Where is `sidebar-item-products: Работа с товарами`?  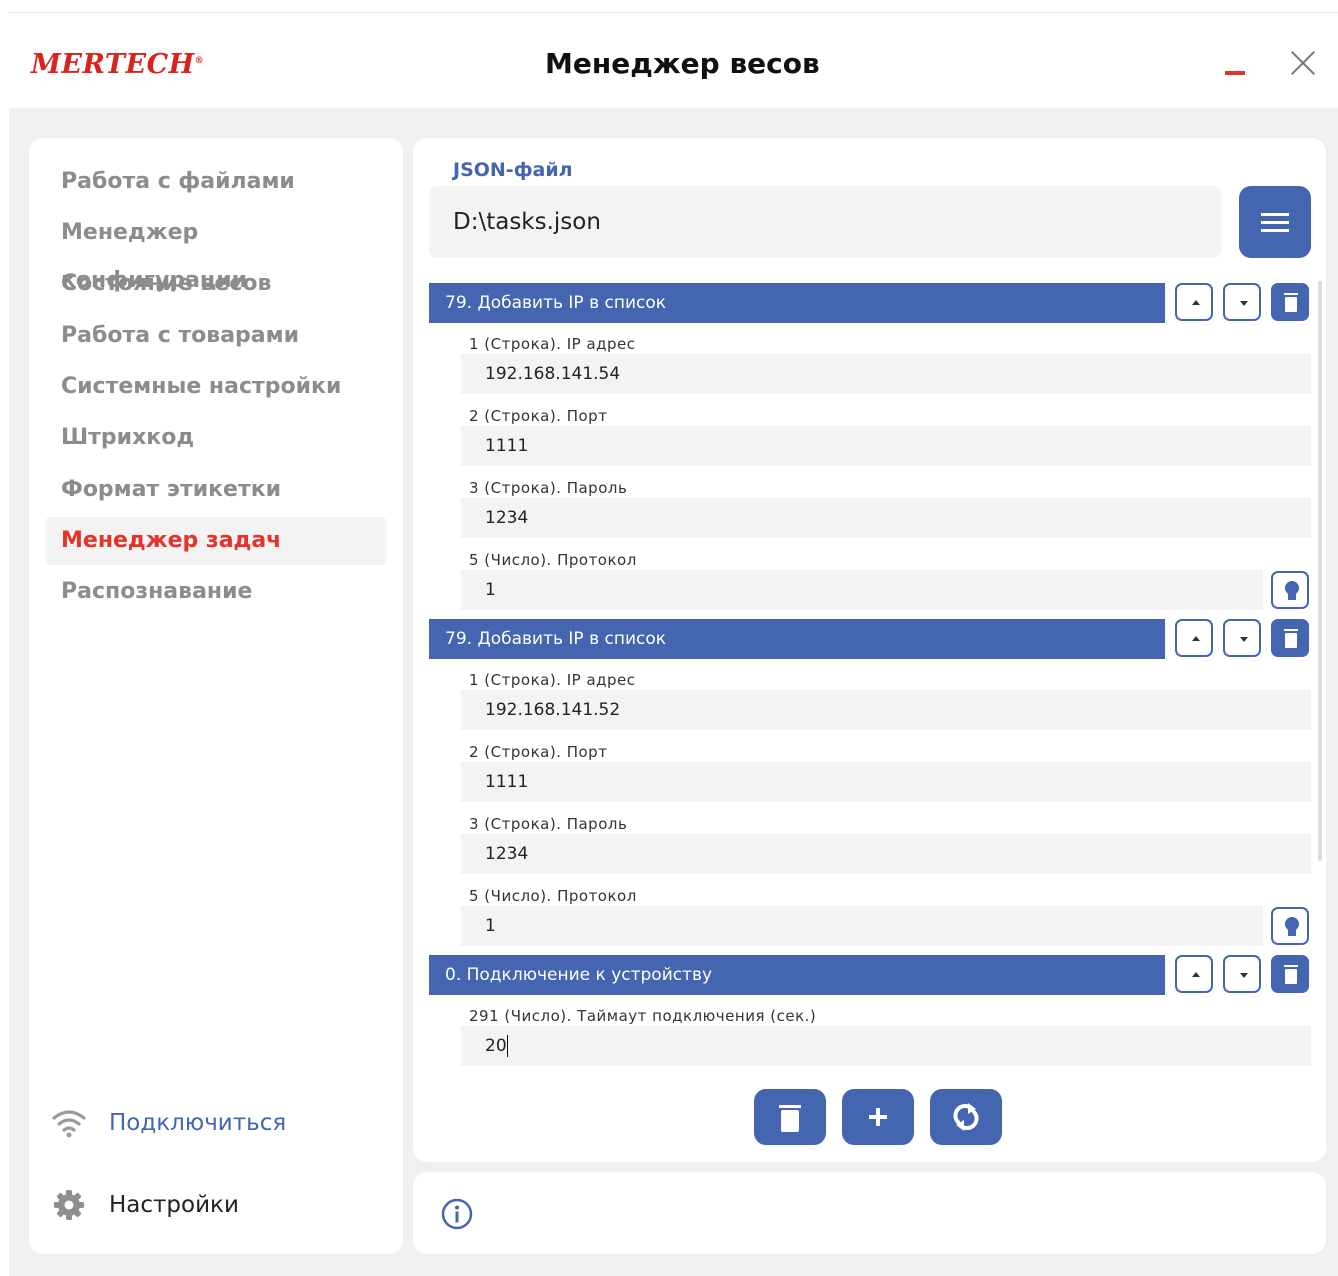 sidebar-item-products: Работа с товарами is located at coordinates (216, 336).